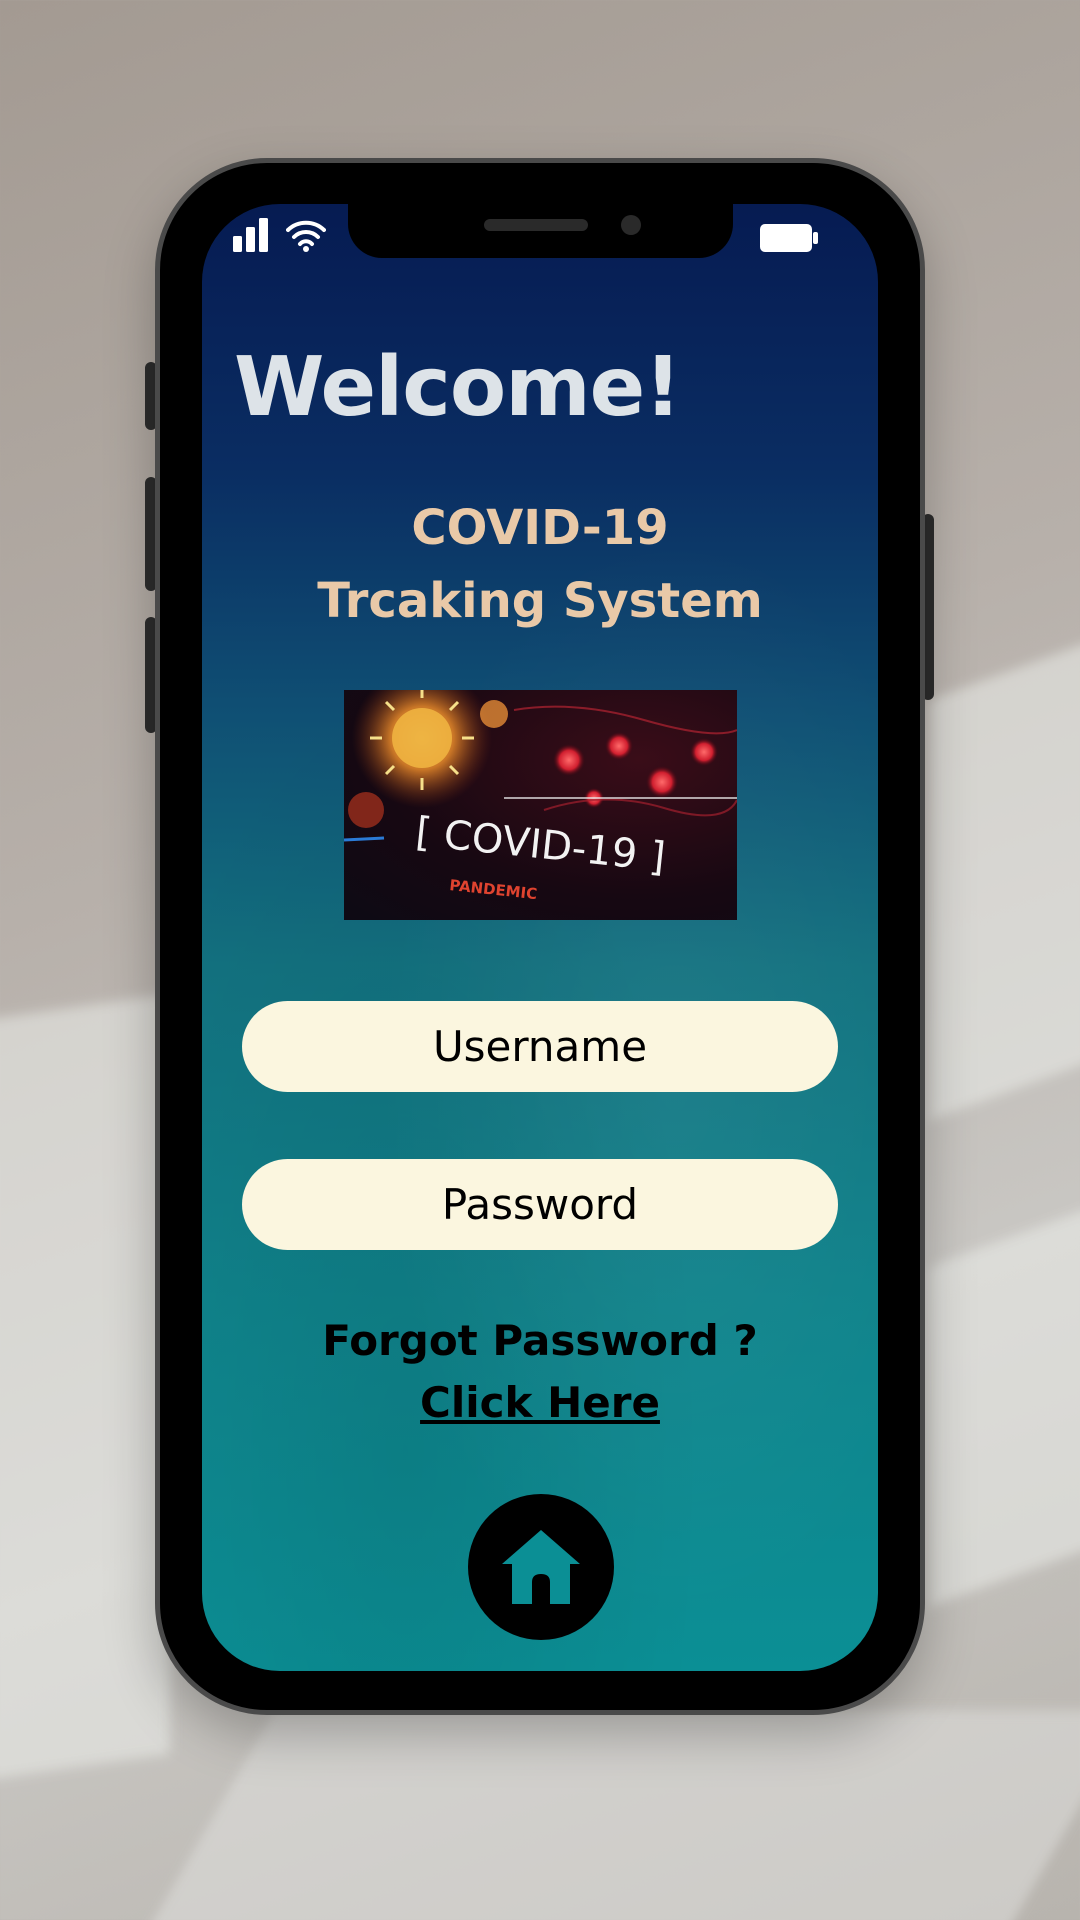 Image resolution: width=1080 pixels, height=1920 pixels. I want to click on forgot-password-prompt: Forgot Password ?, so click(540, 1340).